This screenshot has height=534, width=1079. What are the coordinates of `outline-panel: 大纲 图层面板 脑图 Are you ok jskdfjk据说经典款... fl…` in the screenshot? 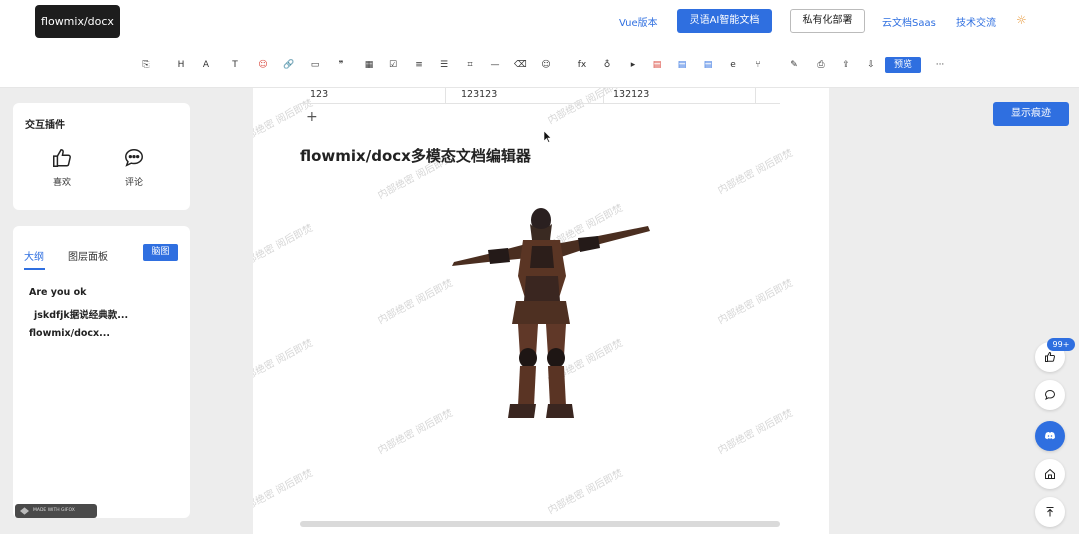 It's located at (101, 372).